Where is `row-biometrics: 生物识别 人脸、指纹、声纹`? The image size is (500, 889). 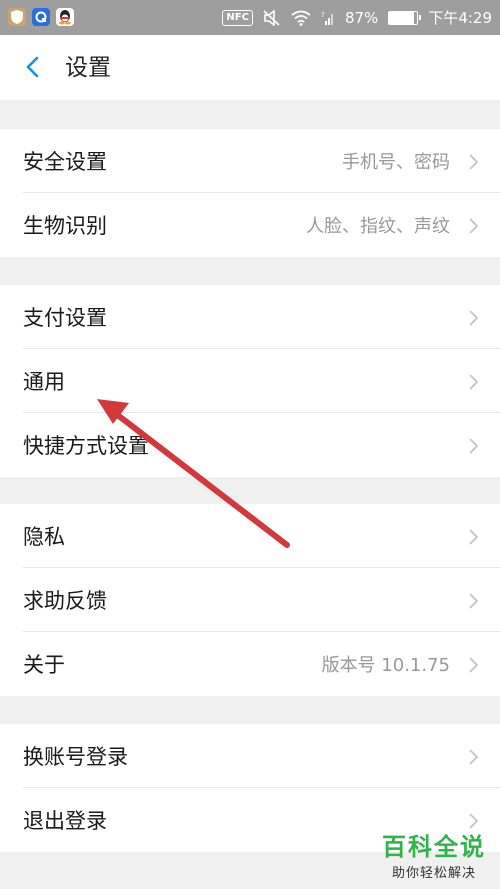 row-biometrics: 生物识别 人脸、指纹、声纹 is located at coordinates (250, 225).